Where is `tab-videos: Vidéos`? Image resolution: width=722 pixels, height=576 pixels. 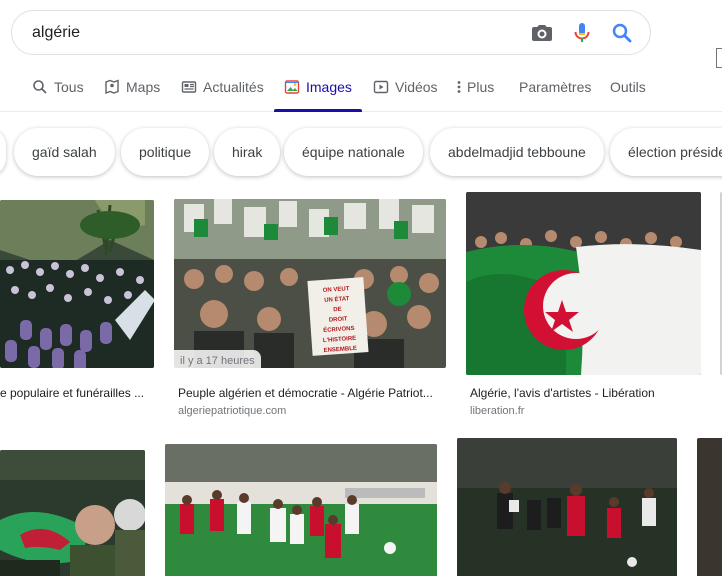
tab-videos: Vidéos is located at coordinates (405, 87).